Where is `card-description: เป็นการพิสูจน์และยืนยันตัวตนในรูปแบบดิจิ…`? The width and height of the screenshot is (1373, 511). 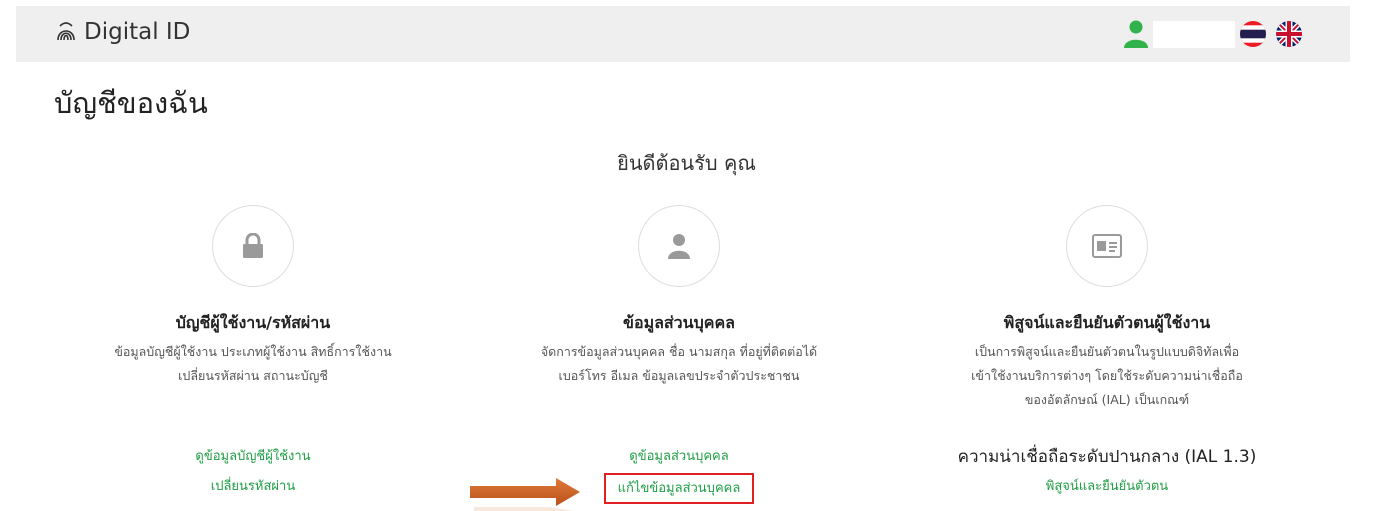 card-description: เป็นการพิสูจน์และยืนยันตัวตนในรูปแบบดิจิ… is located at coordinates (1107, 376).